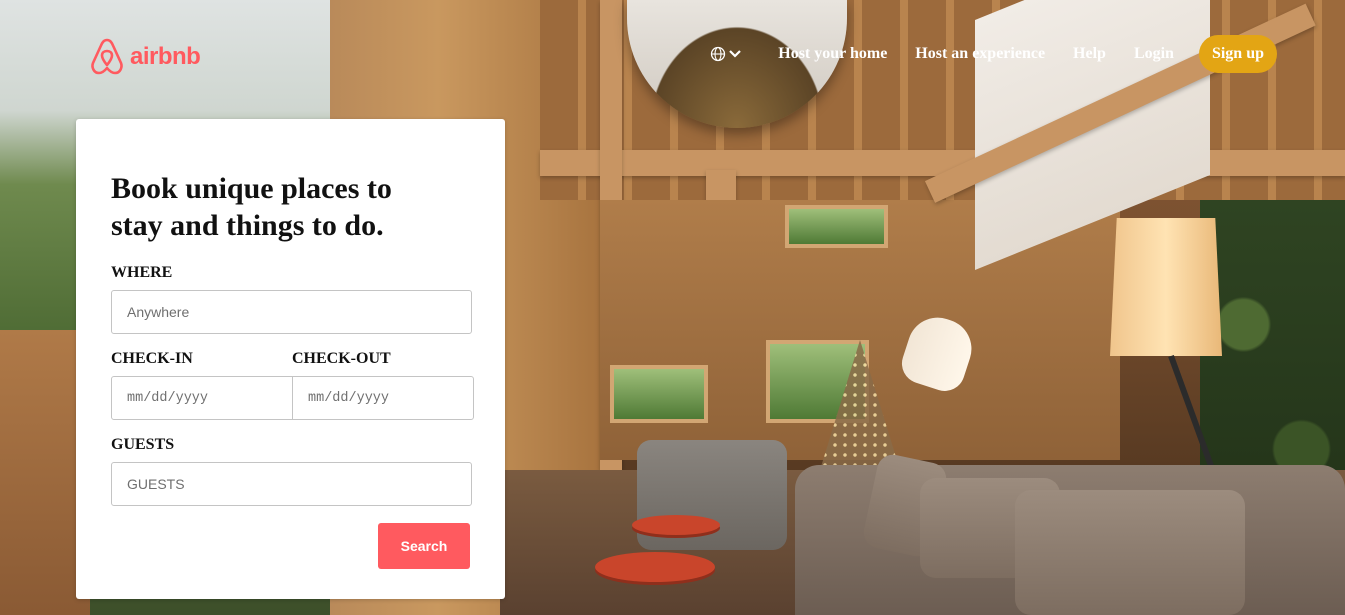  Describe the element at coordinates (735, 54) in the screenshot. I see `chevron-down-icon` at that location.